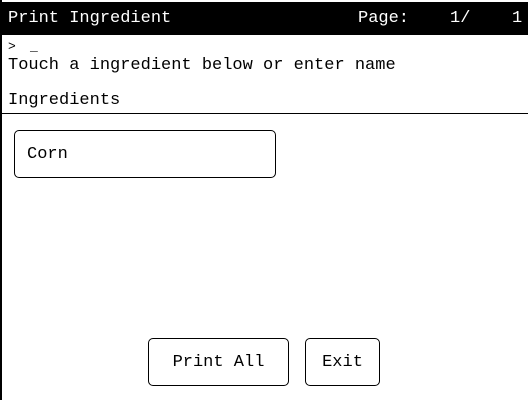  What do you see at coordinates (342, 362) in the screenshot?
I see `exit-button: Exit` at bounding box center [342, 362].